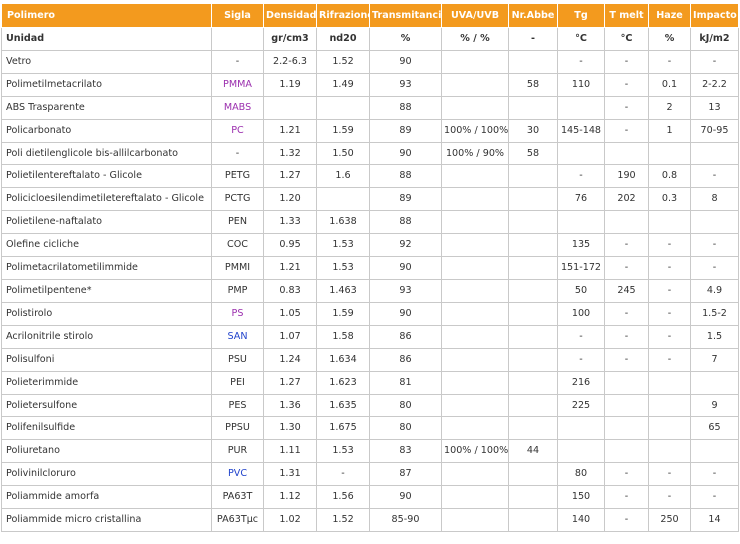 This screenshot has height=544, width=740. What do you see at coordinates (343, 153) in the screenshot?
I see `cell-rifrazione: 1.50` at bounding box center [343, 153].